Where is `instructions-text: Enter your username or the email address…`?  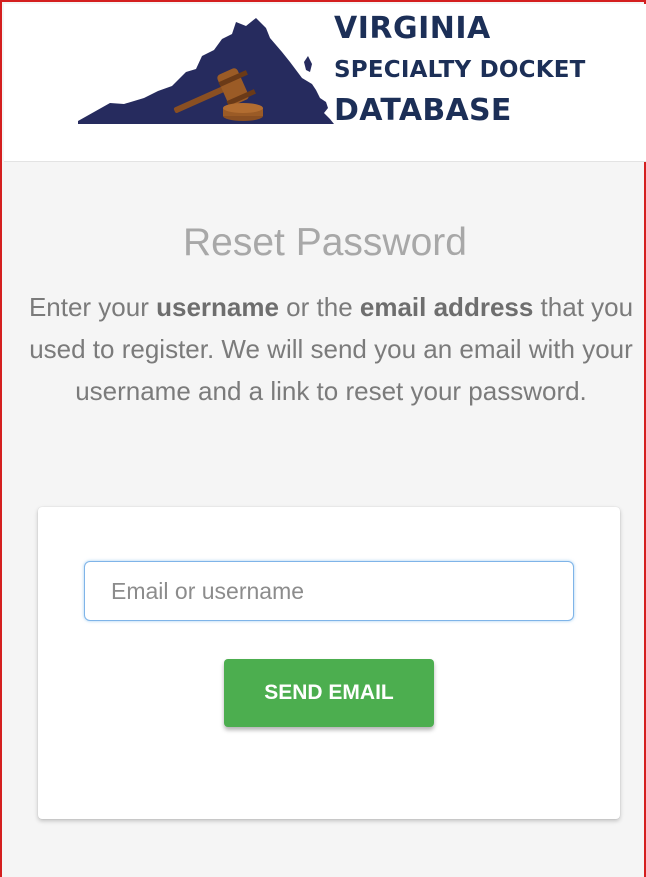
instructions-text: Enter your username or the email address… is located at coordinates (331, 349).